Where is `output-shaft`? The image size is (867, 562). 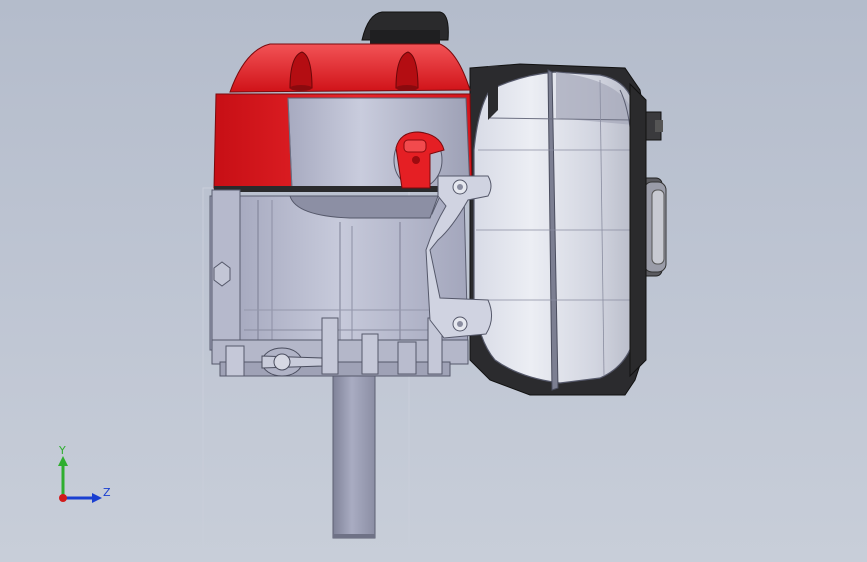
output-shaft is located at coordinates (354, 455).